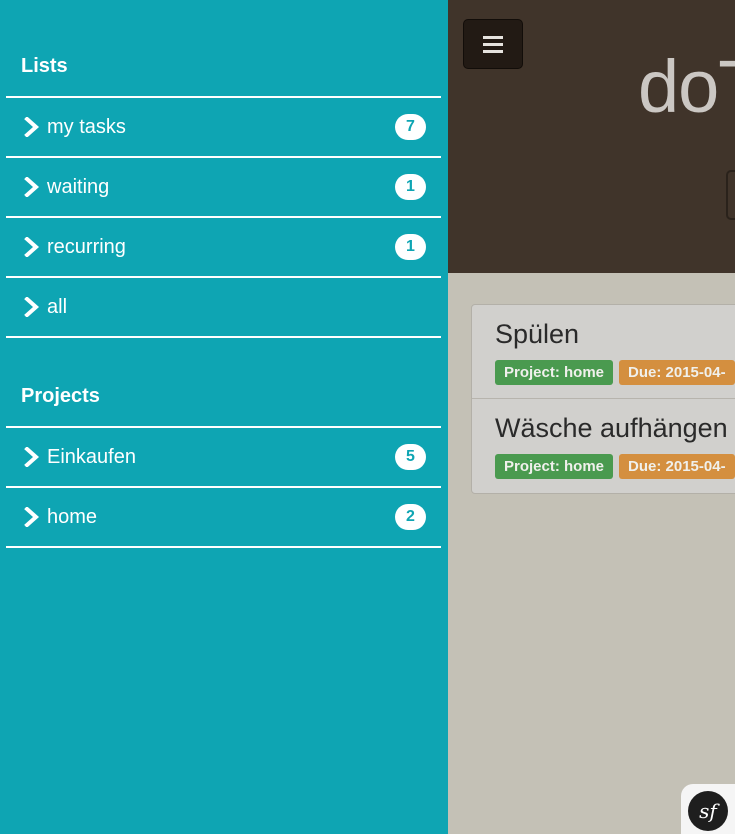 The height and width of the screenshot is (834, 735). I want to click on menu-toggle-button, so click(493, 44).